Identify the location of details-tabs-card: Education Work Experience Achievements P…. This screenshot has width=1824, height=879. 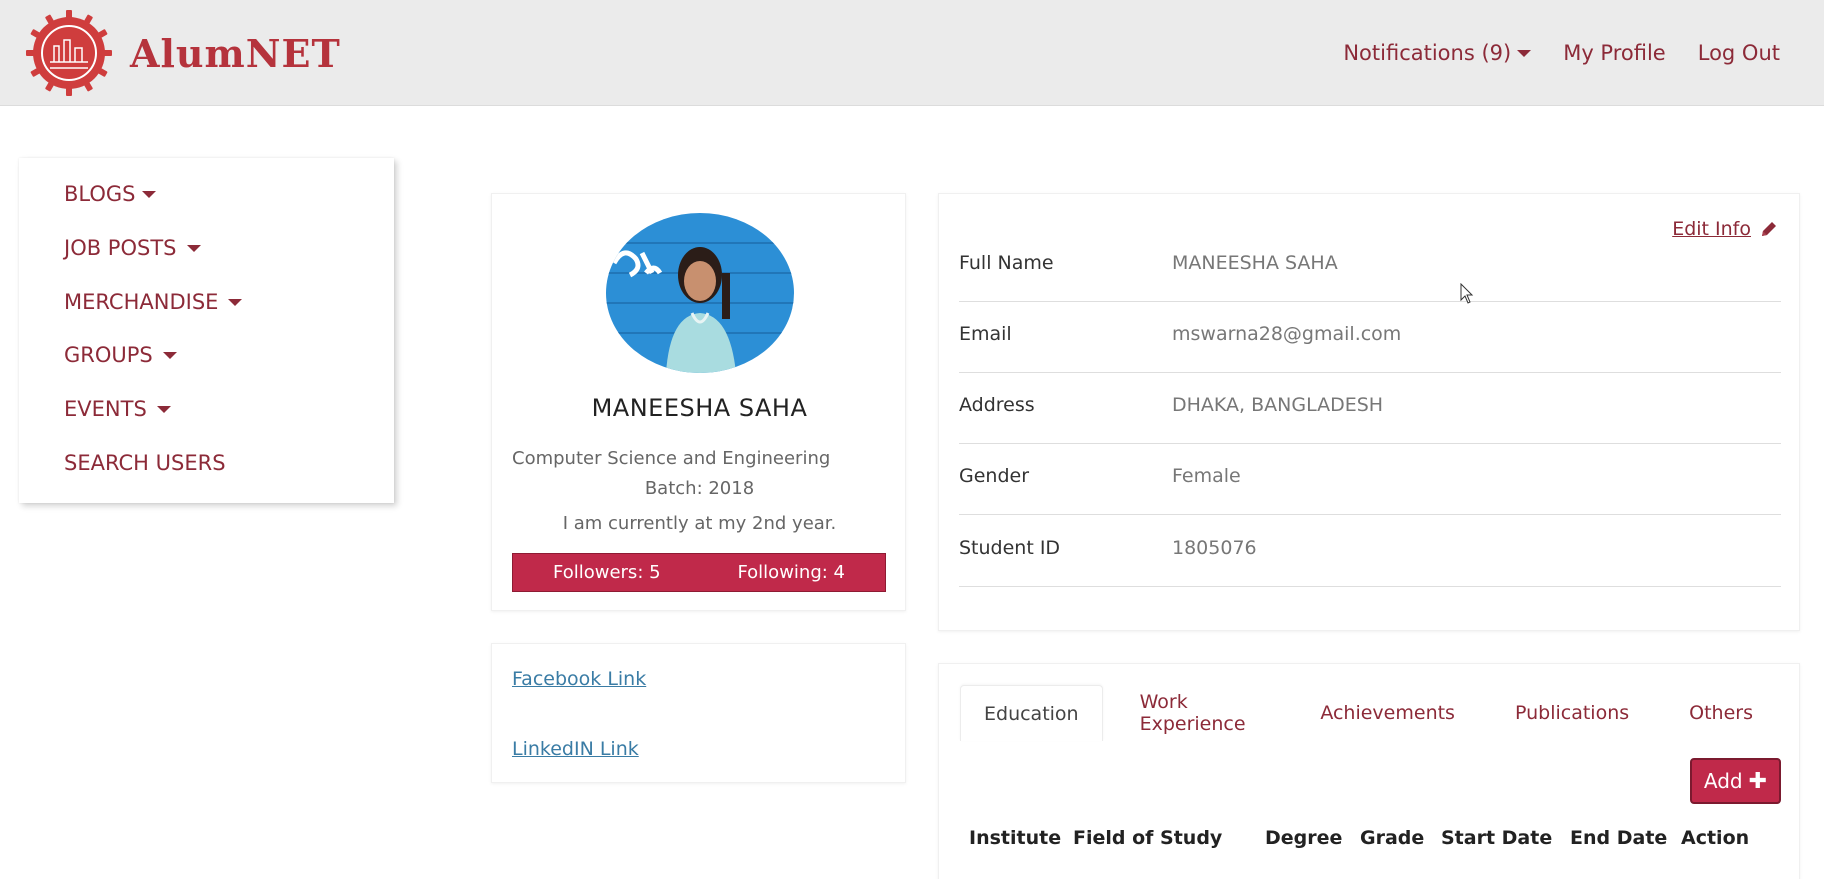
(1369, 771).